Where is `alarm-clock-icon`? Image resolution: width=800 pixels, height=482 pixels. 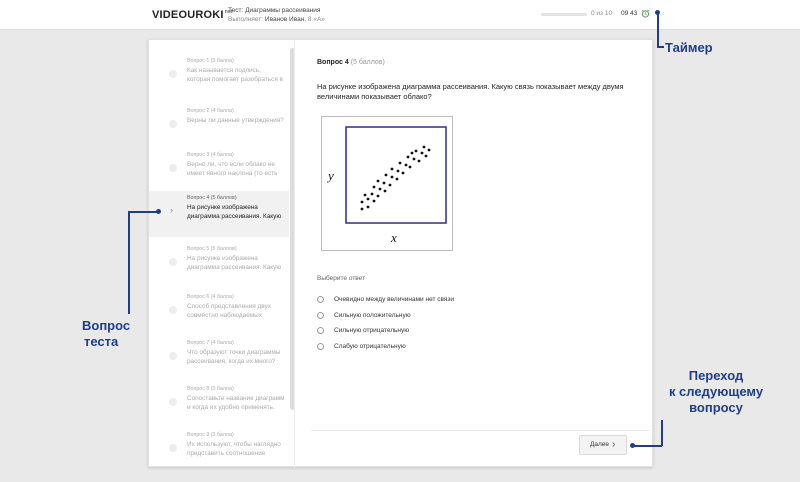 alarm-clock-icon is located at coordinates (645, 13).